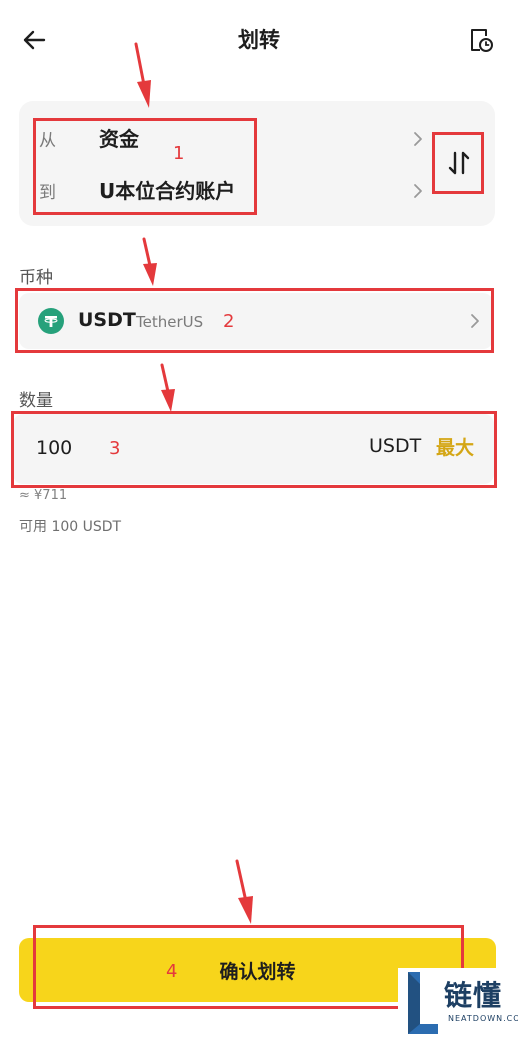 This screenshot has height=1038, width=518. I want to click on max-button: 最大, so click(455, 446).